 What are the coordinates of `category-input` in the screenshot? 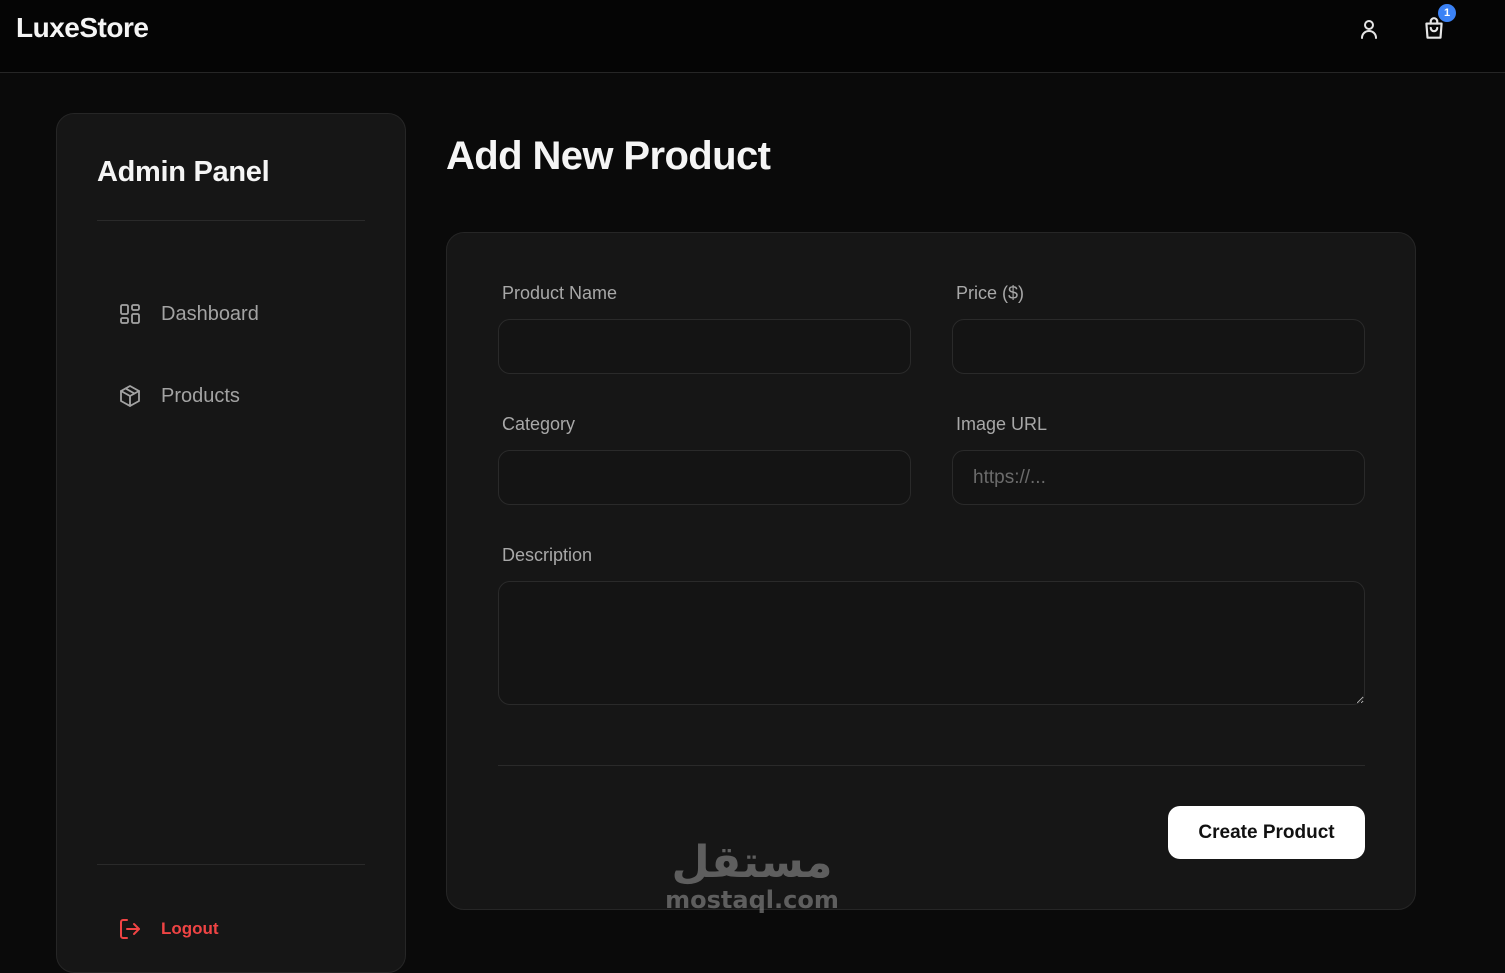 It's located at (704, 477).